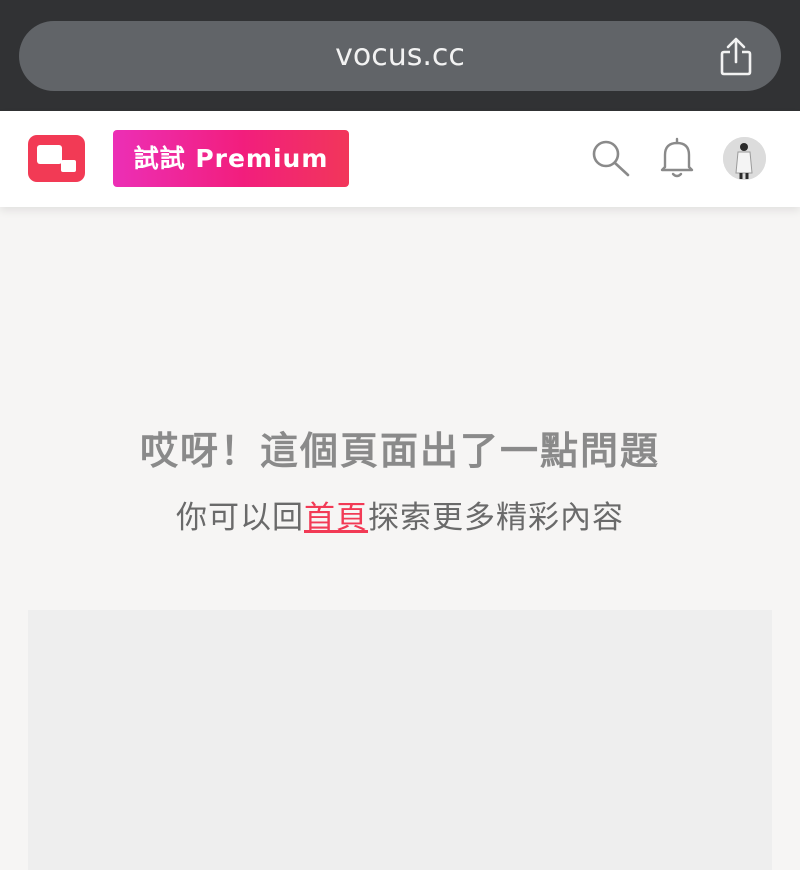 Image resolution: width=800 pixels, height=870 pixels. Describe the element at coordinates (240, 518) in the screenshot. I see `error-message-prefix: 你可以回` at that location.